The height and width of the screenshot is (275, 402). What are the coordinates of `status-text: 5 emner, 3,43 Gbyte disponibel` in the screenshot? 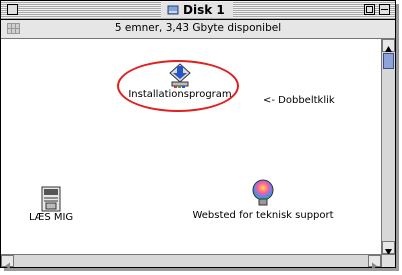 It's located at (198, 28).